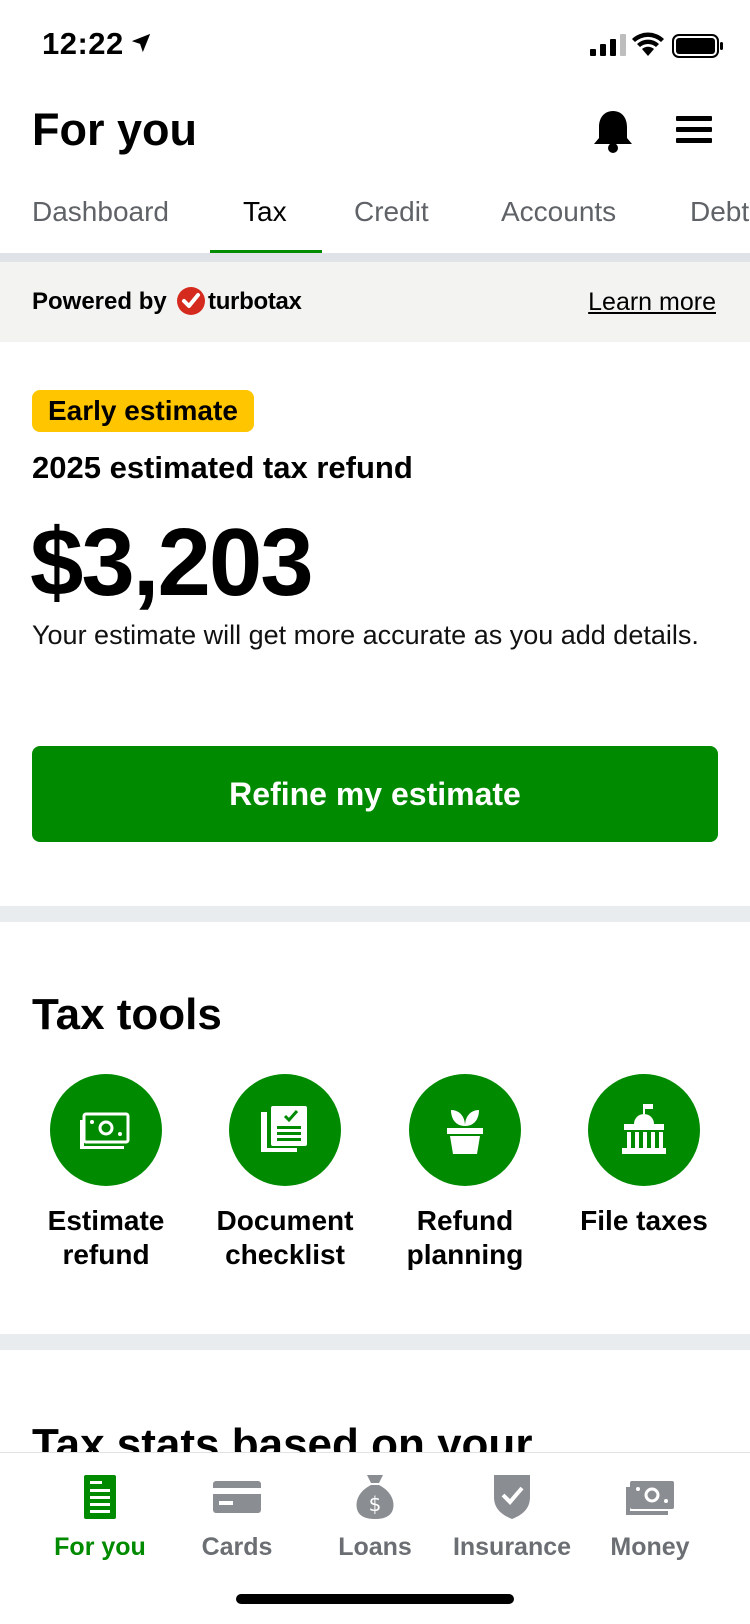  What do you see at coordinates (143, 411) in the screenshot?
I see `early-estimate-badge: Early estimate` at bounding box center [143, 411].